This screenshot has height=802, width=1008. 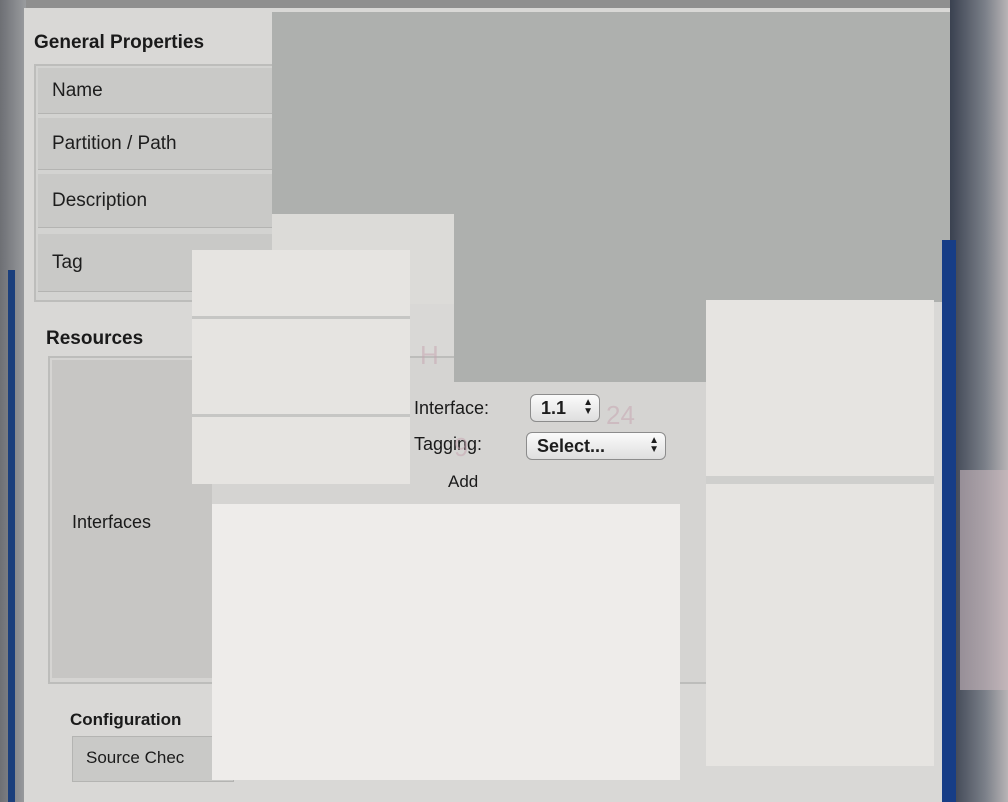 I want to click on general-properties-title: General Properties, so click(x=119, y=42).